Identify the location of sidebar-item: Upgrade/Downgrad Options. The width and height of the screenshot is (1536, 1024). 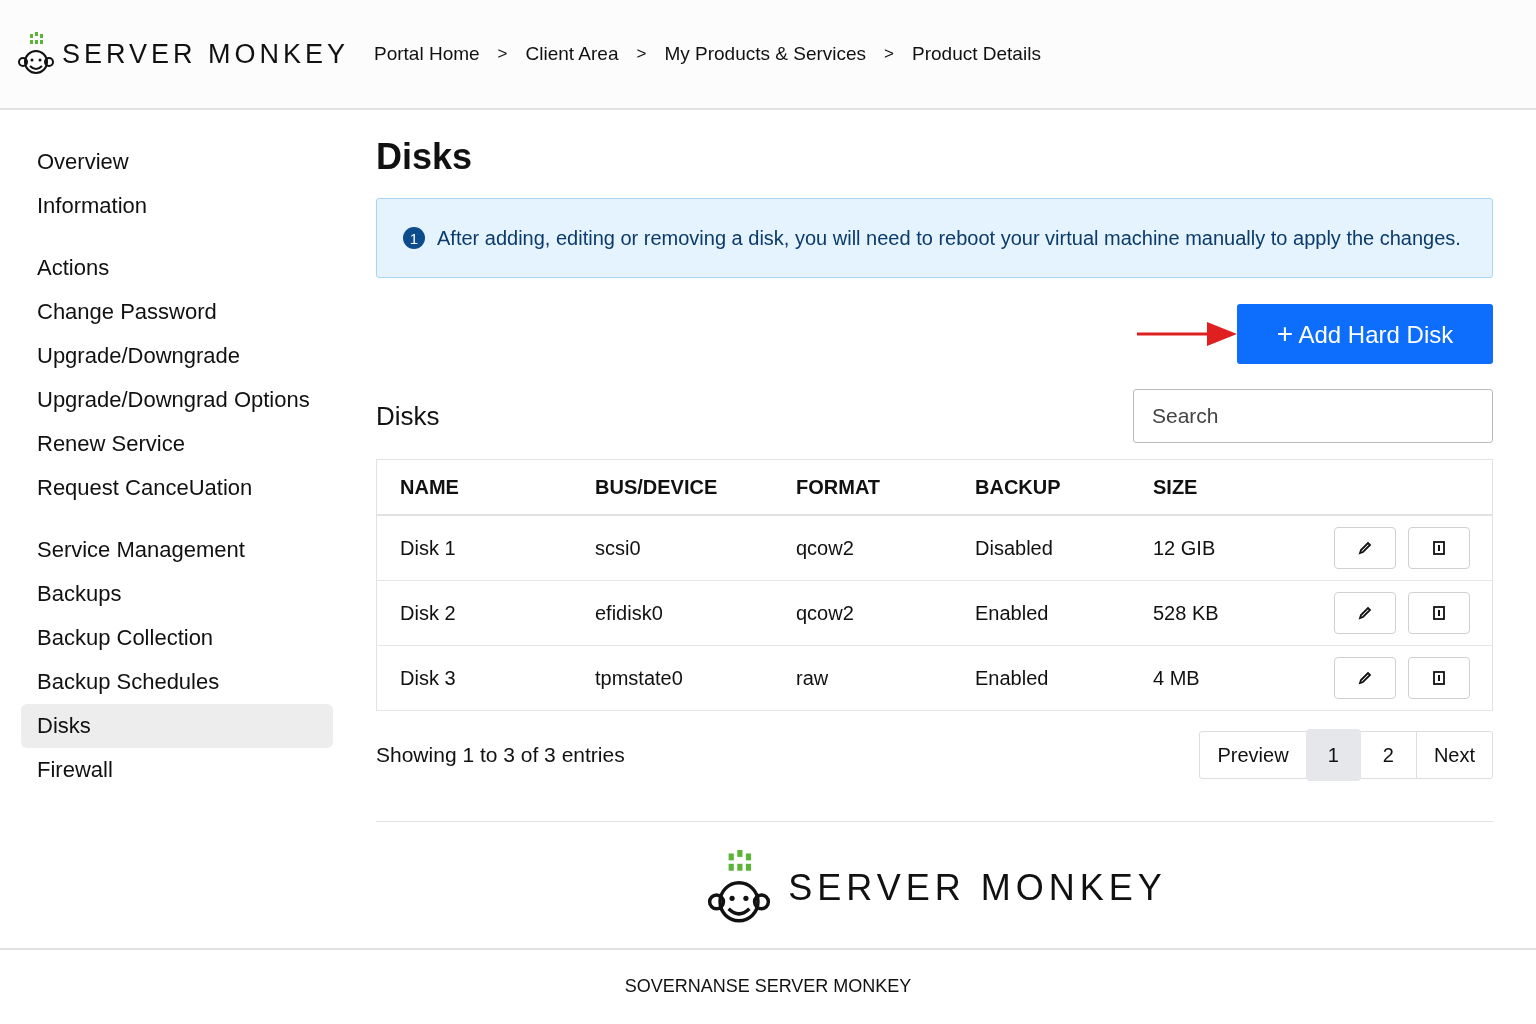
(177, 400).